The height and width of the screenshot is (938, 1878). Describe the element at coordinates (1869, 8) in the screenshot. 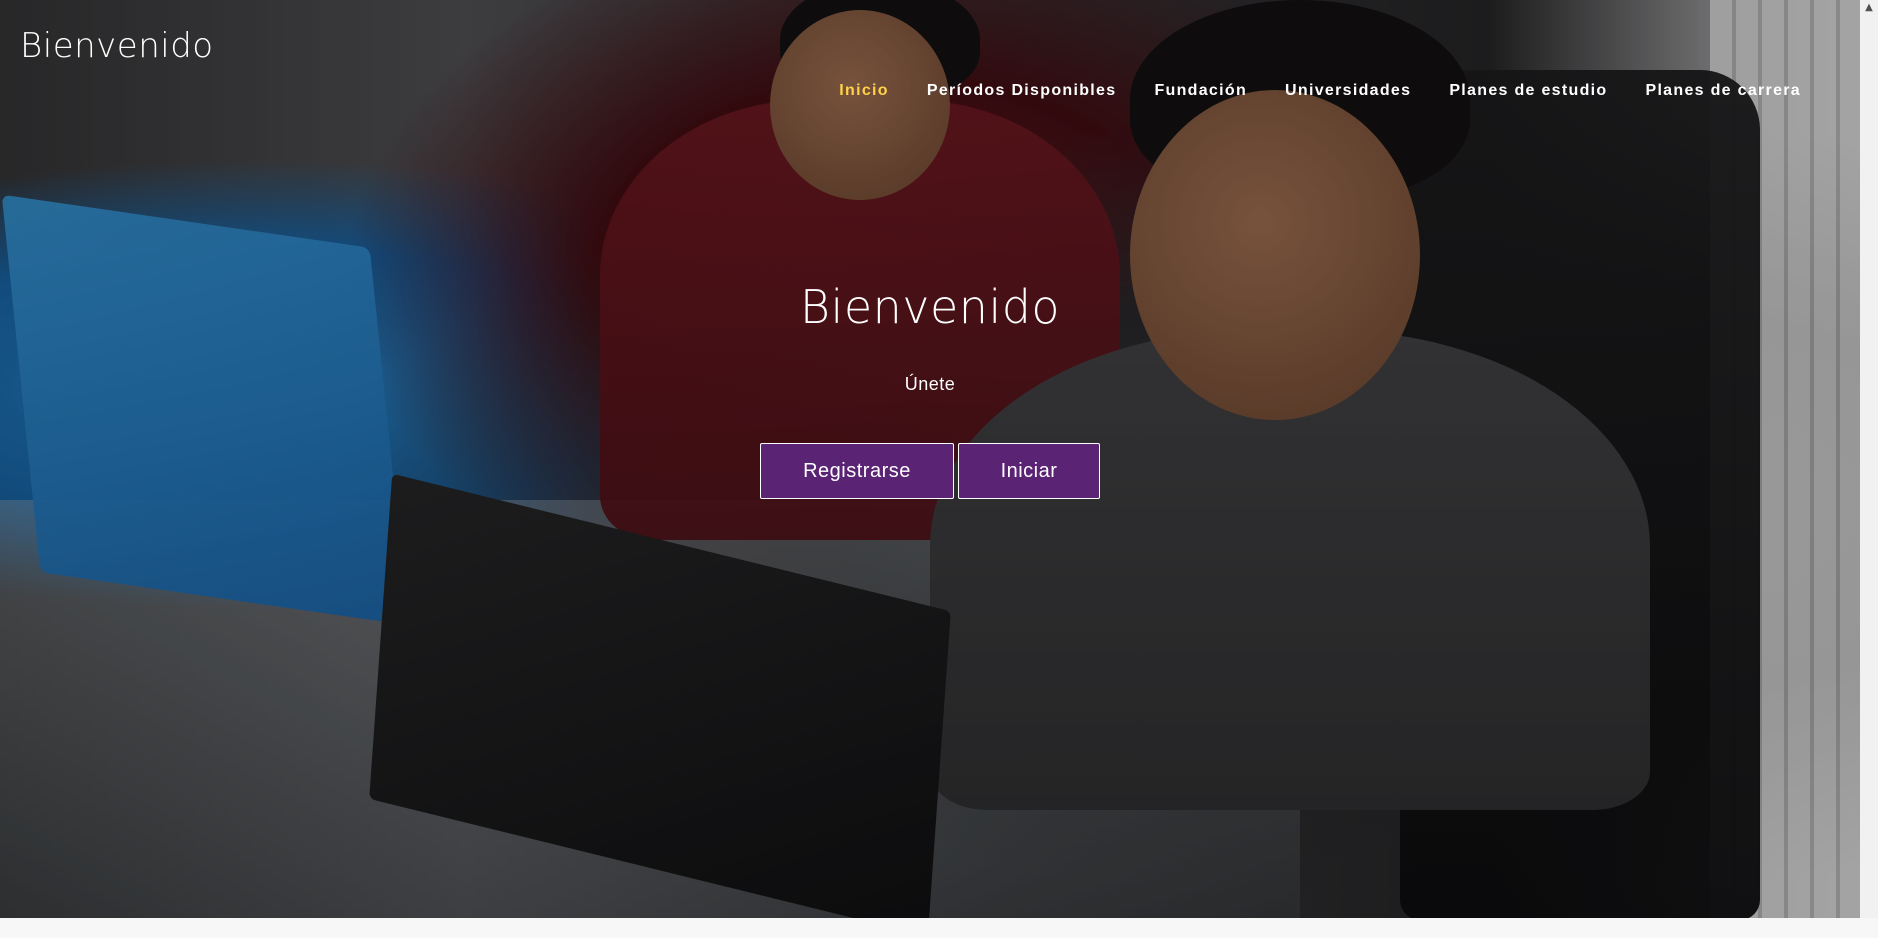

I see `chevron-up-icon: ▲` at that location.